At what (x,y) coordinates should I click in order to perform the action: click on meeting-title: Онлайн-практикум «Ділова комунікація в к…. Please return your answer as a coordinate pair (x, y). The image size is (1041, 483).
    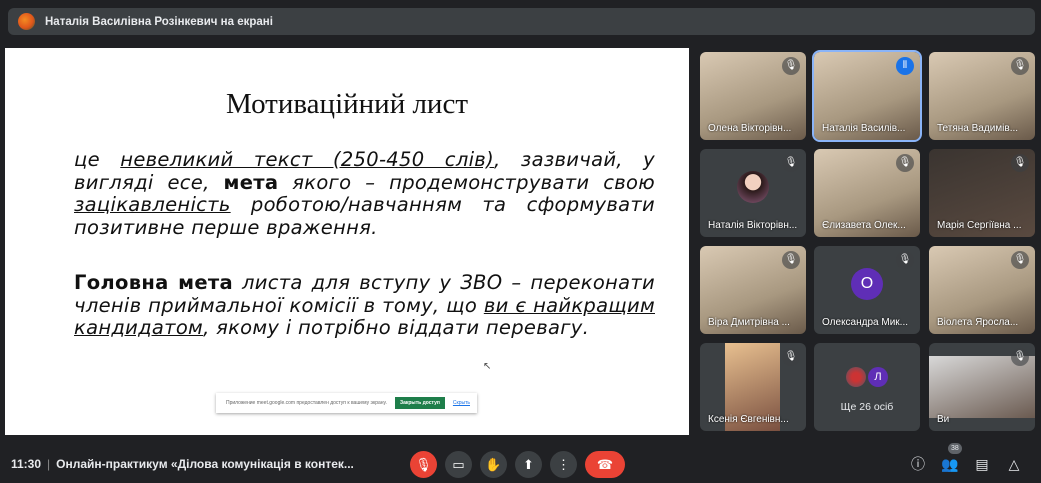
    Looking at the image, I should click on (205, 464).